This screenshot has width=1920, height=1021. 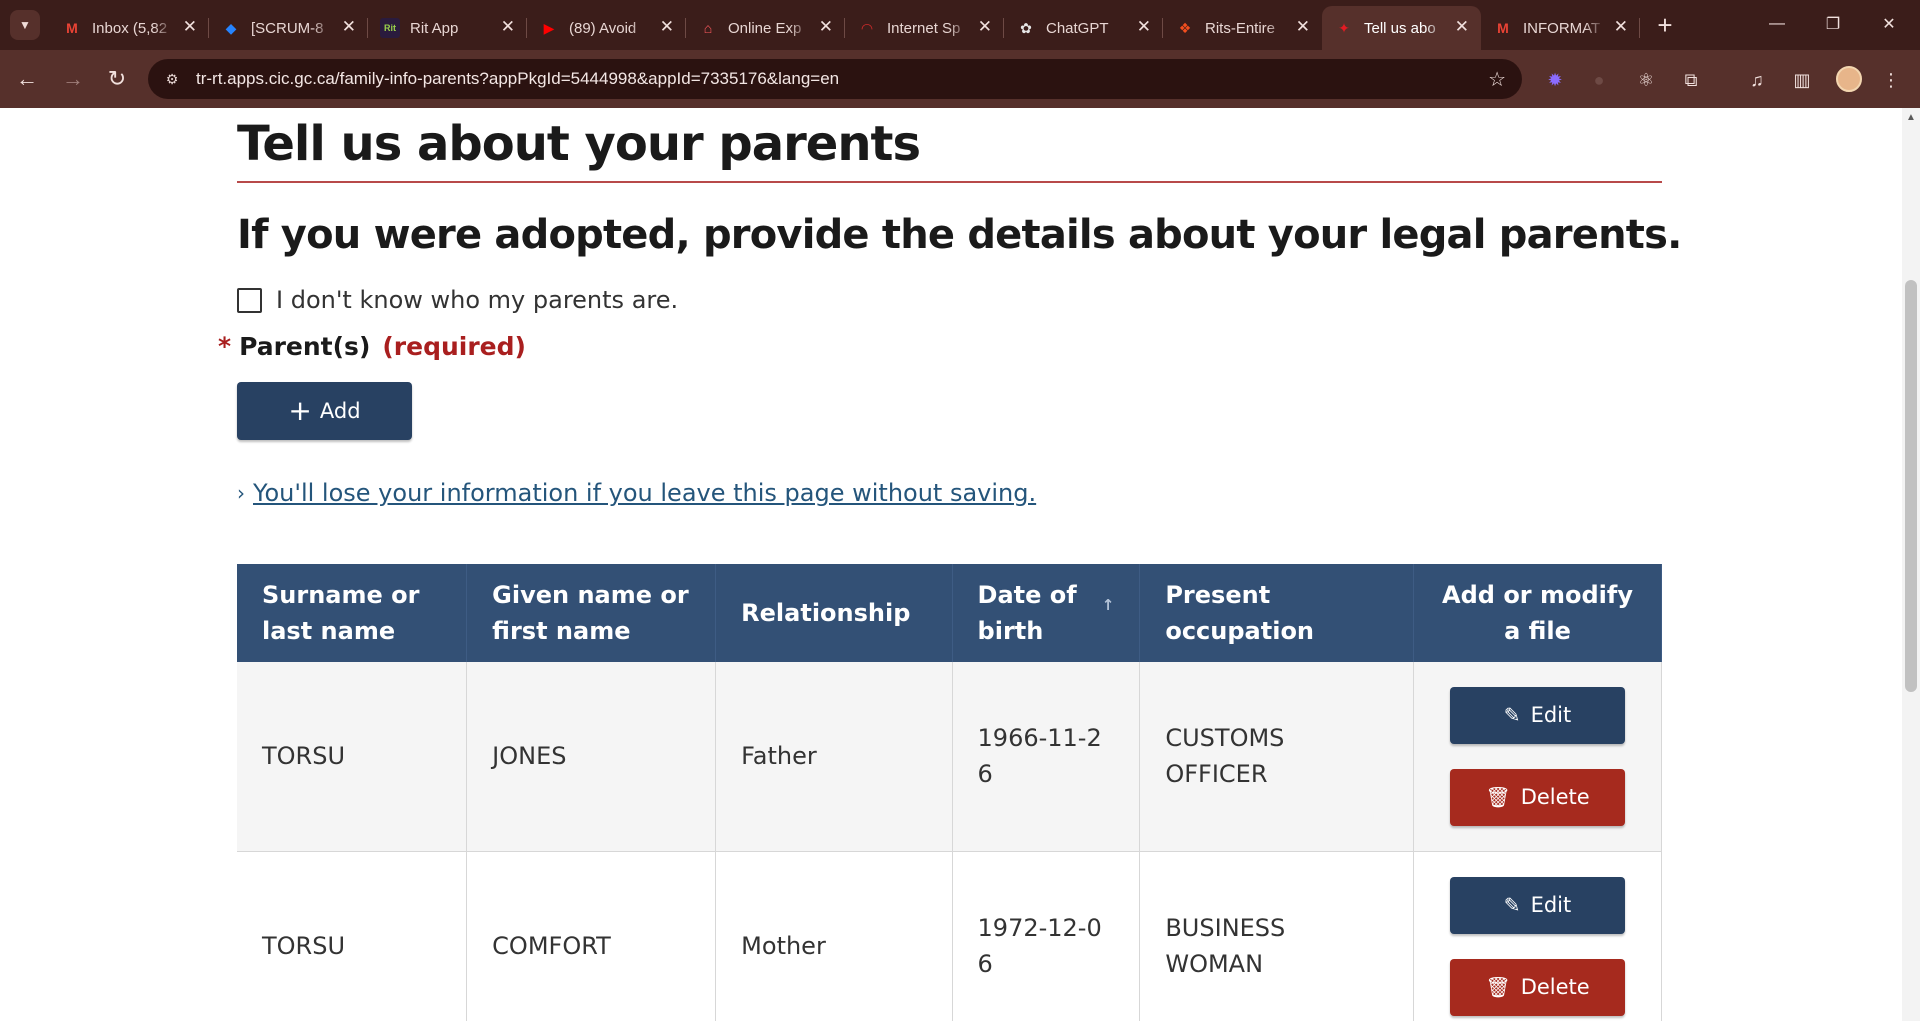 What do you see at coordinates (1046, 756) in the screenshot?
I see `cell-date-of-birth: 1966-11-26` at bounding box center [1046, 756].